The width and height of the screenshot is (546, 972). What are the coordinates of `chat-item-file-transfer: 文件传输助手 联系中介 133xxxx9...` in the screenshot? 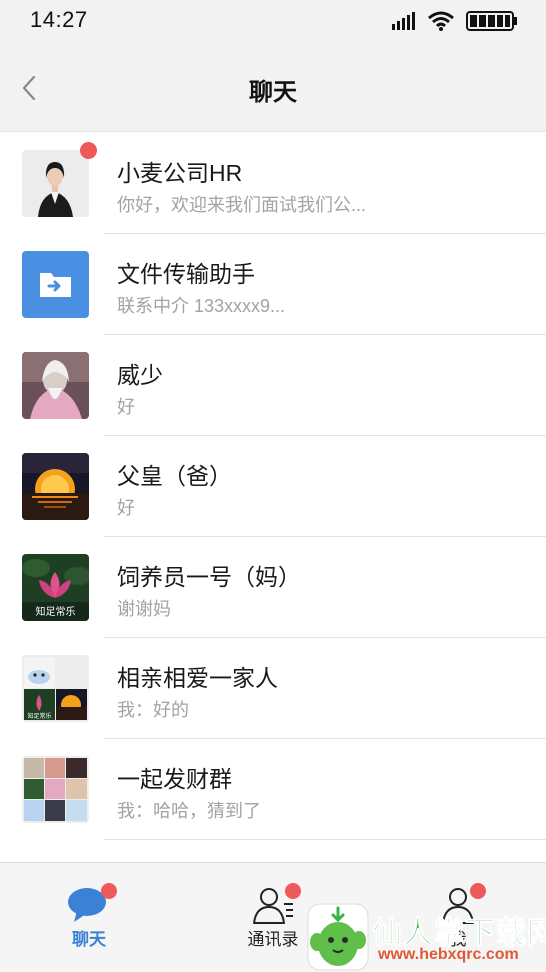 It's located at (273, 284).